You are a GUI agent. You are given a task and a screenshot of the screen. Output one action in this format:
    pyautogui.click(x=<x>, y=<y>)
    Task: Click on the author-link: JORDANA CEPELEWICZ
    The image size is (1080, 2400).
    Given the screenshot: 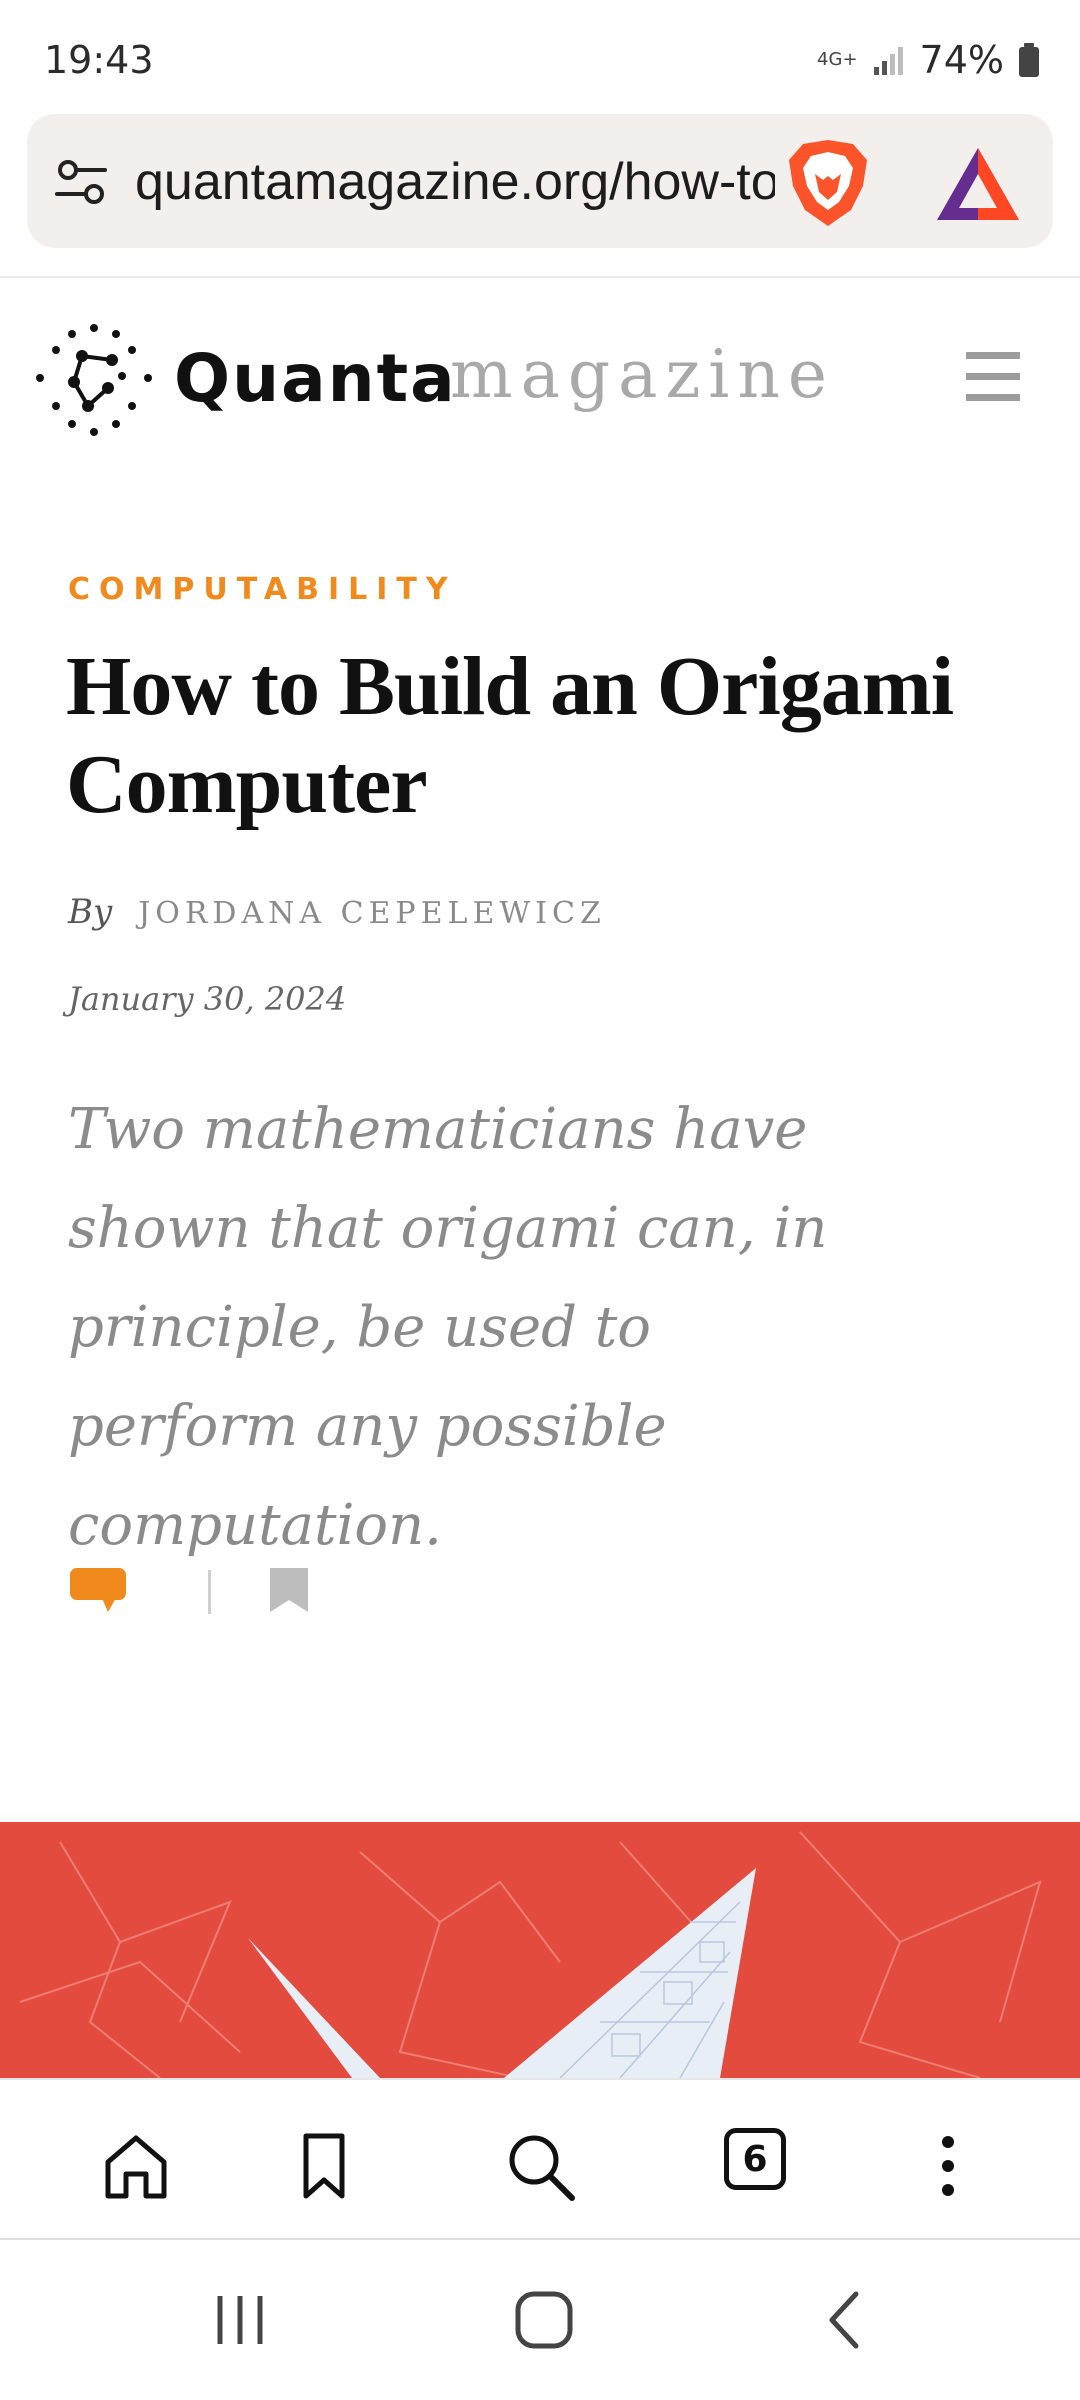 What is the action you would take?
    pyautogui.click(x=372, y=913)
    